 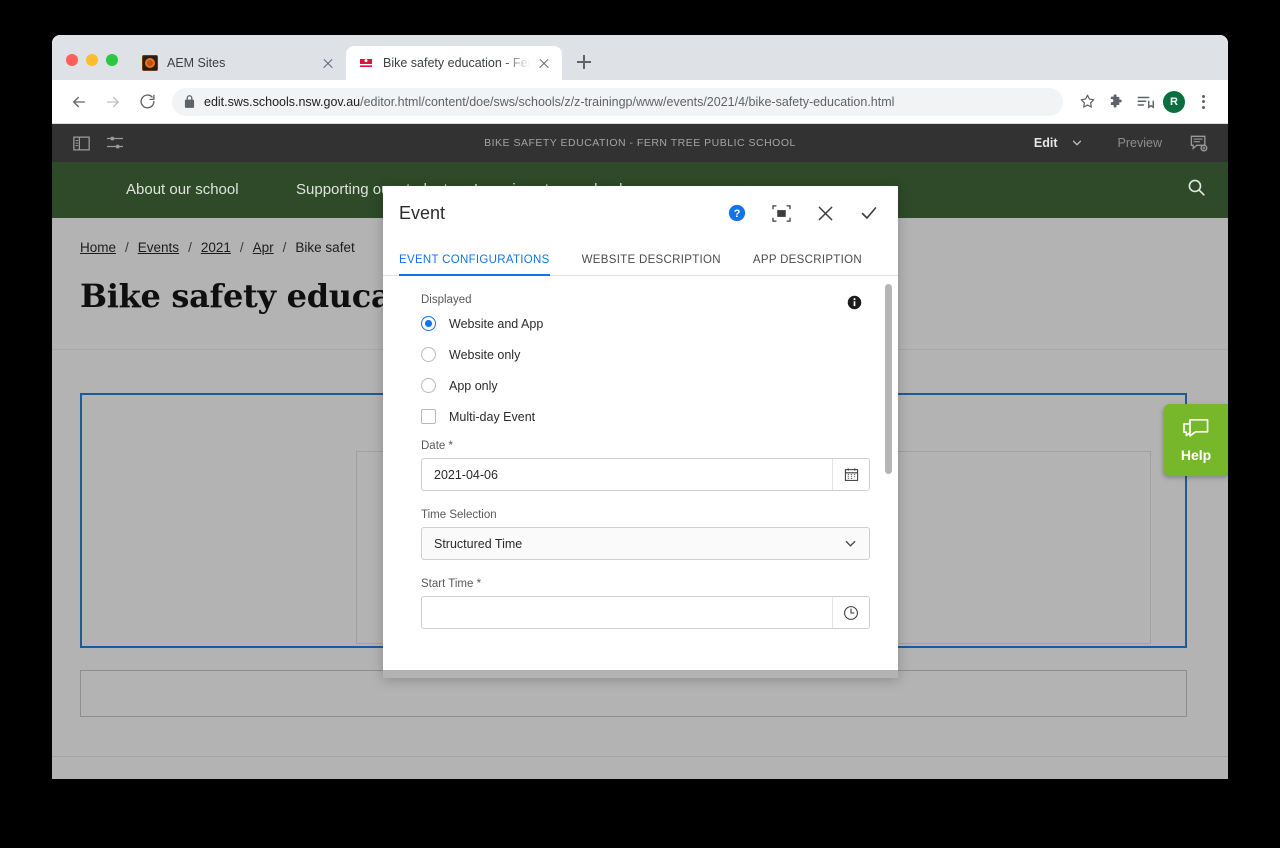 I want to click on tab-title: Bike safety education - Fern Tr, so click(x=456, y=63).